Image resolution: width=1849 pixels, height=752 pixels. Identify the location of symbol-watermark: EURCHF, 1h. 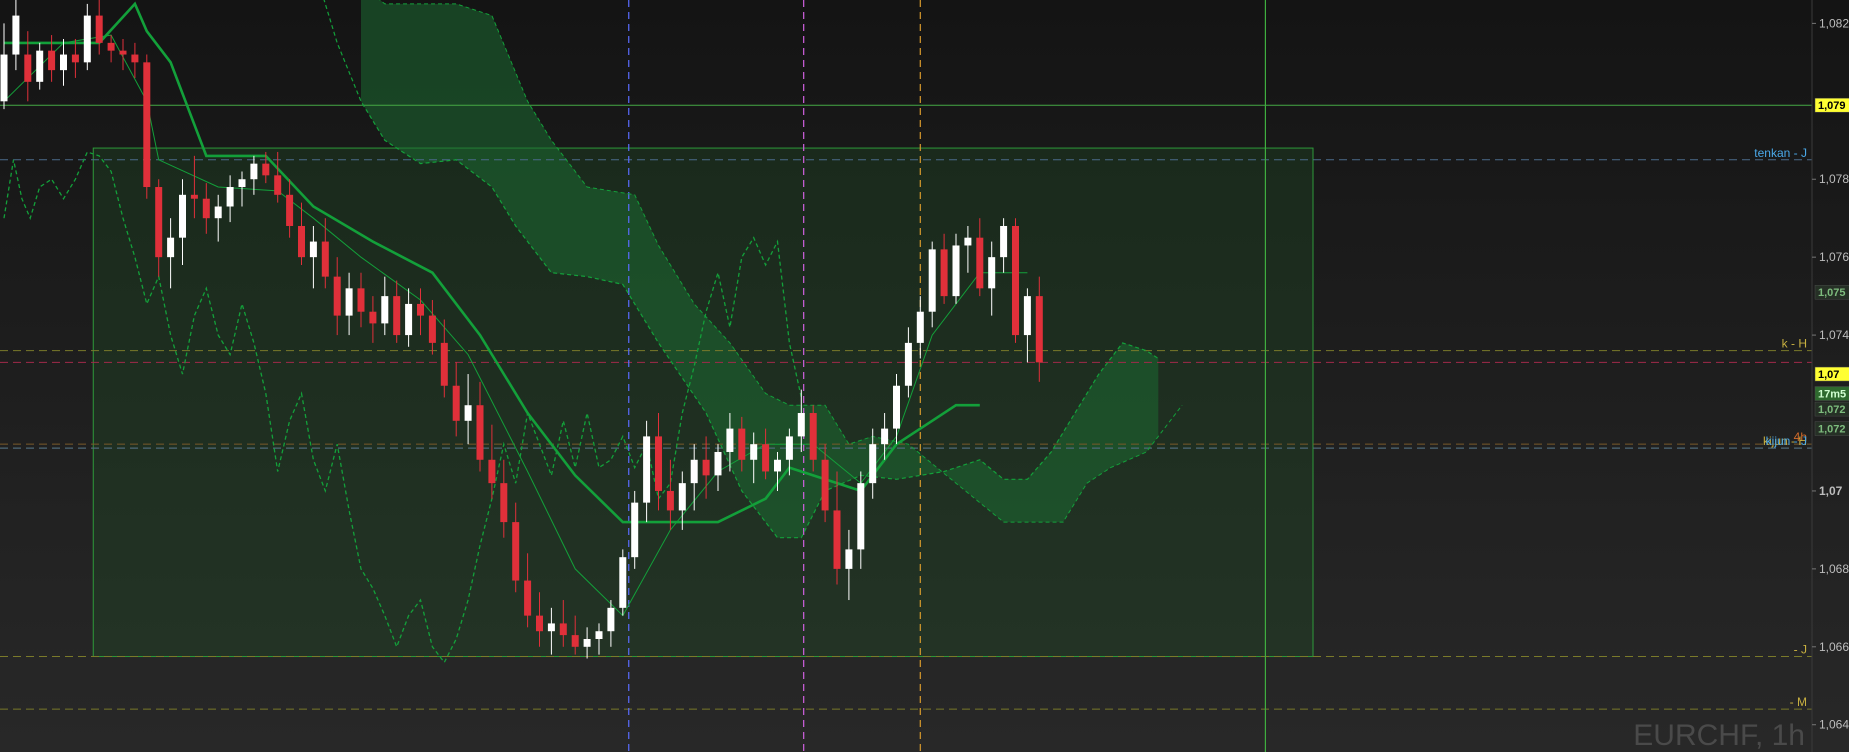
(1719, 735).